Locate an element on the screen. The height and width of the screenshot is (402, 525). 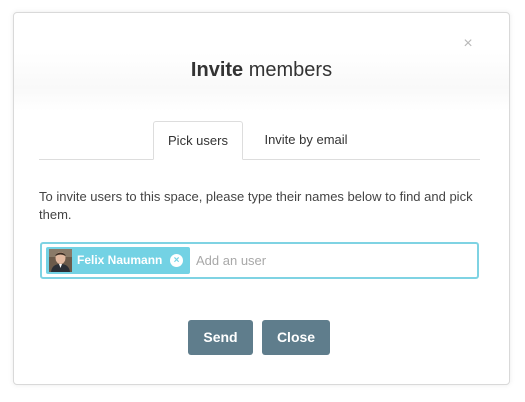
close-icon: × is located at coordinates (468, 44).